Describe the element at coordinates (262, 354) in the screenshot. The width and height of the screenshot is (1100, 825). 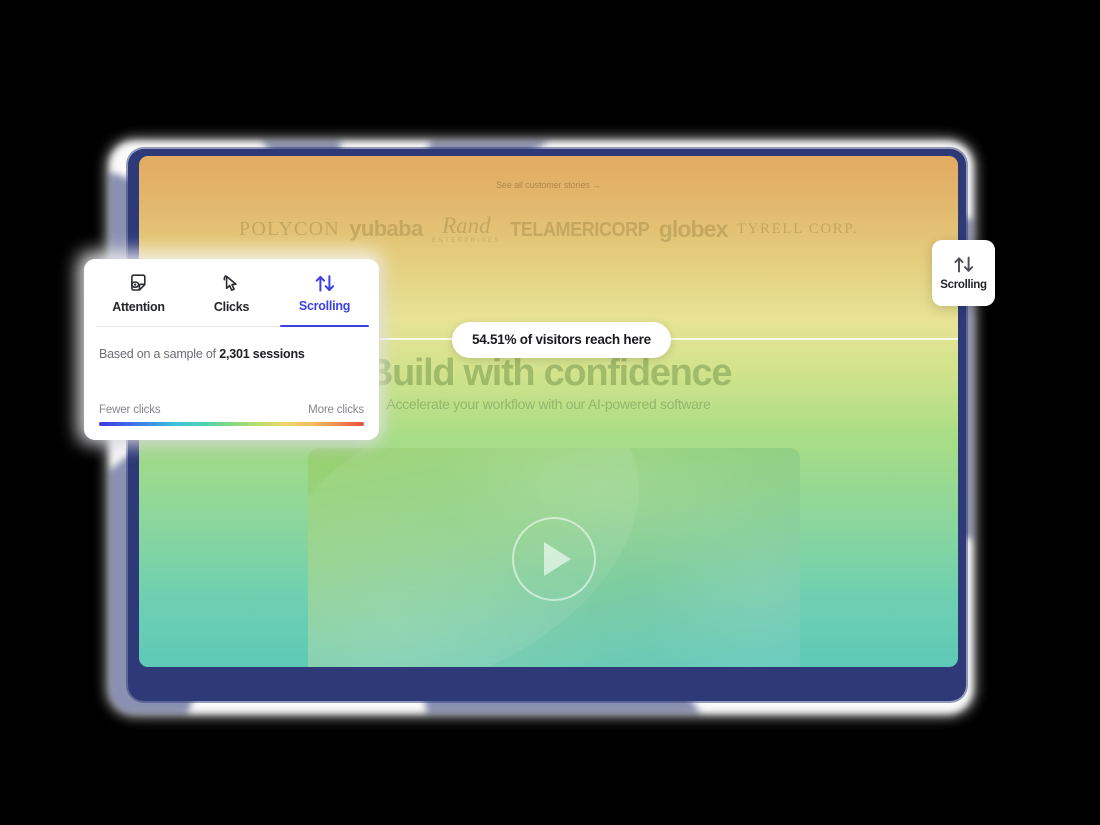
I see `sample-size-value: 2,301 sessions` at that location.